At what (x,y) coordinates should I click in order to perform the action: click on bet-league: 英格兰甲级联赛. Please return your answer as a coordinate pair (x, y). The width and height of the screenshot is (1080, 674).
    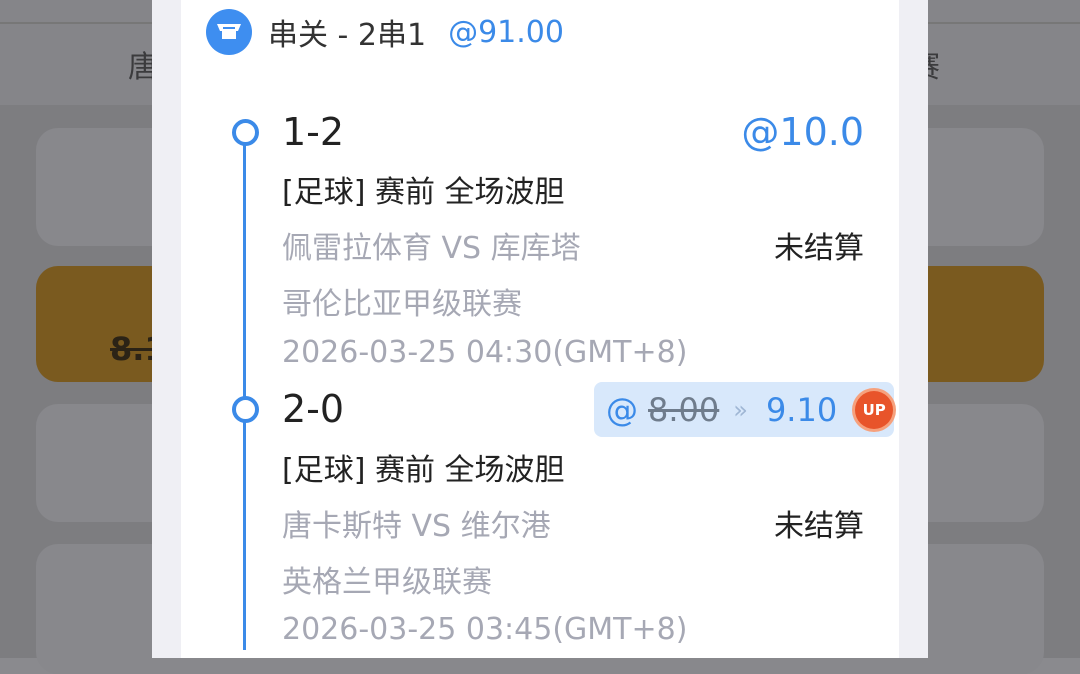
    Looking at the image, I should click on (387, 582).